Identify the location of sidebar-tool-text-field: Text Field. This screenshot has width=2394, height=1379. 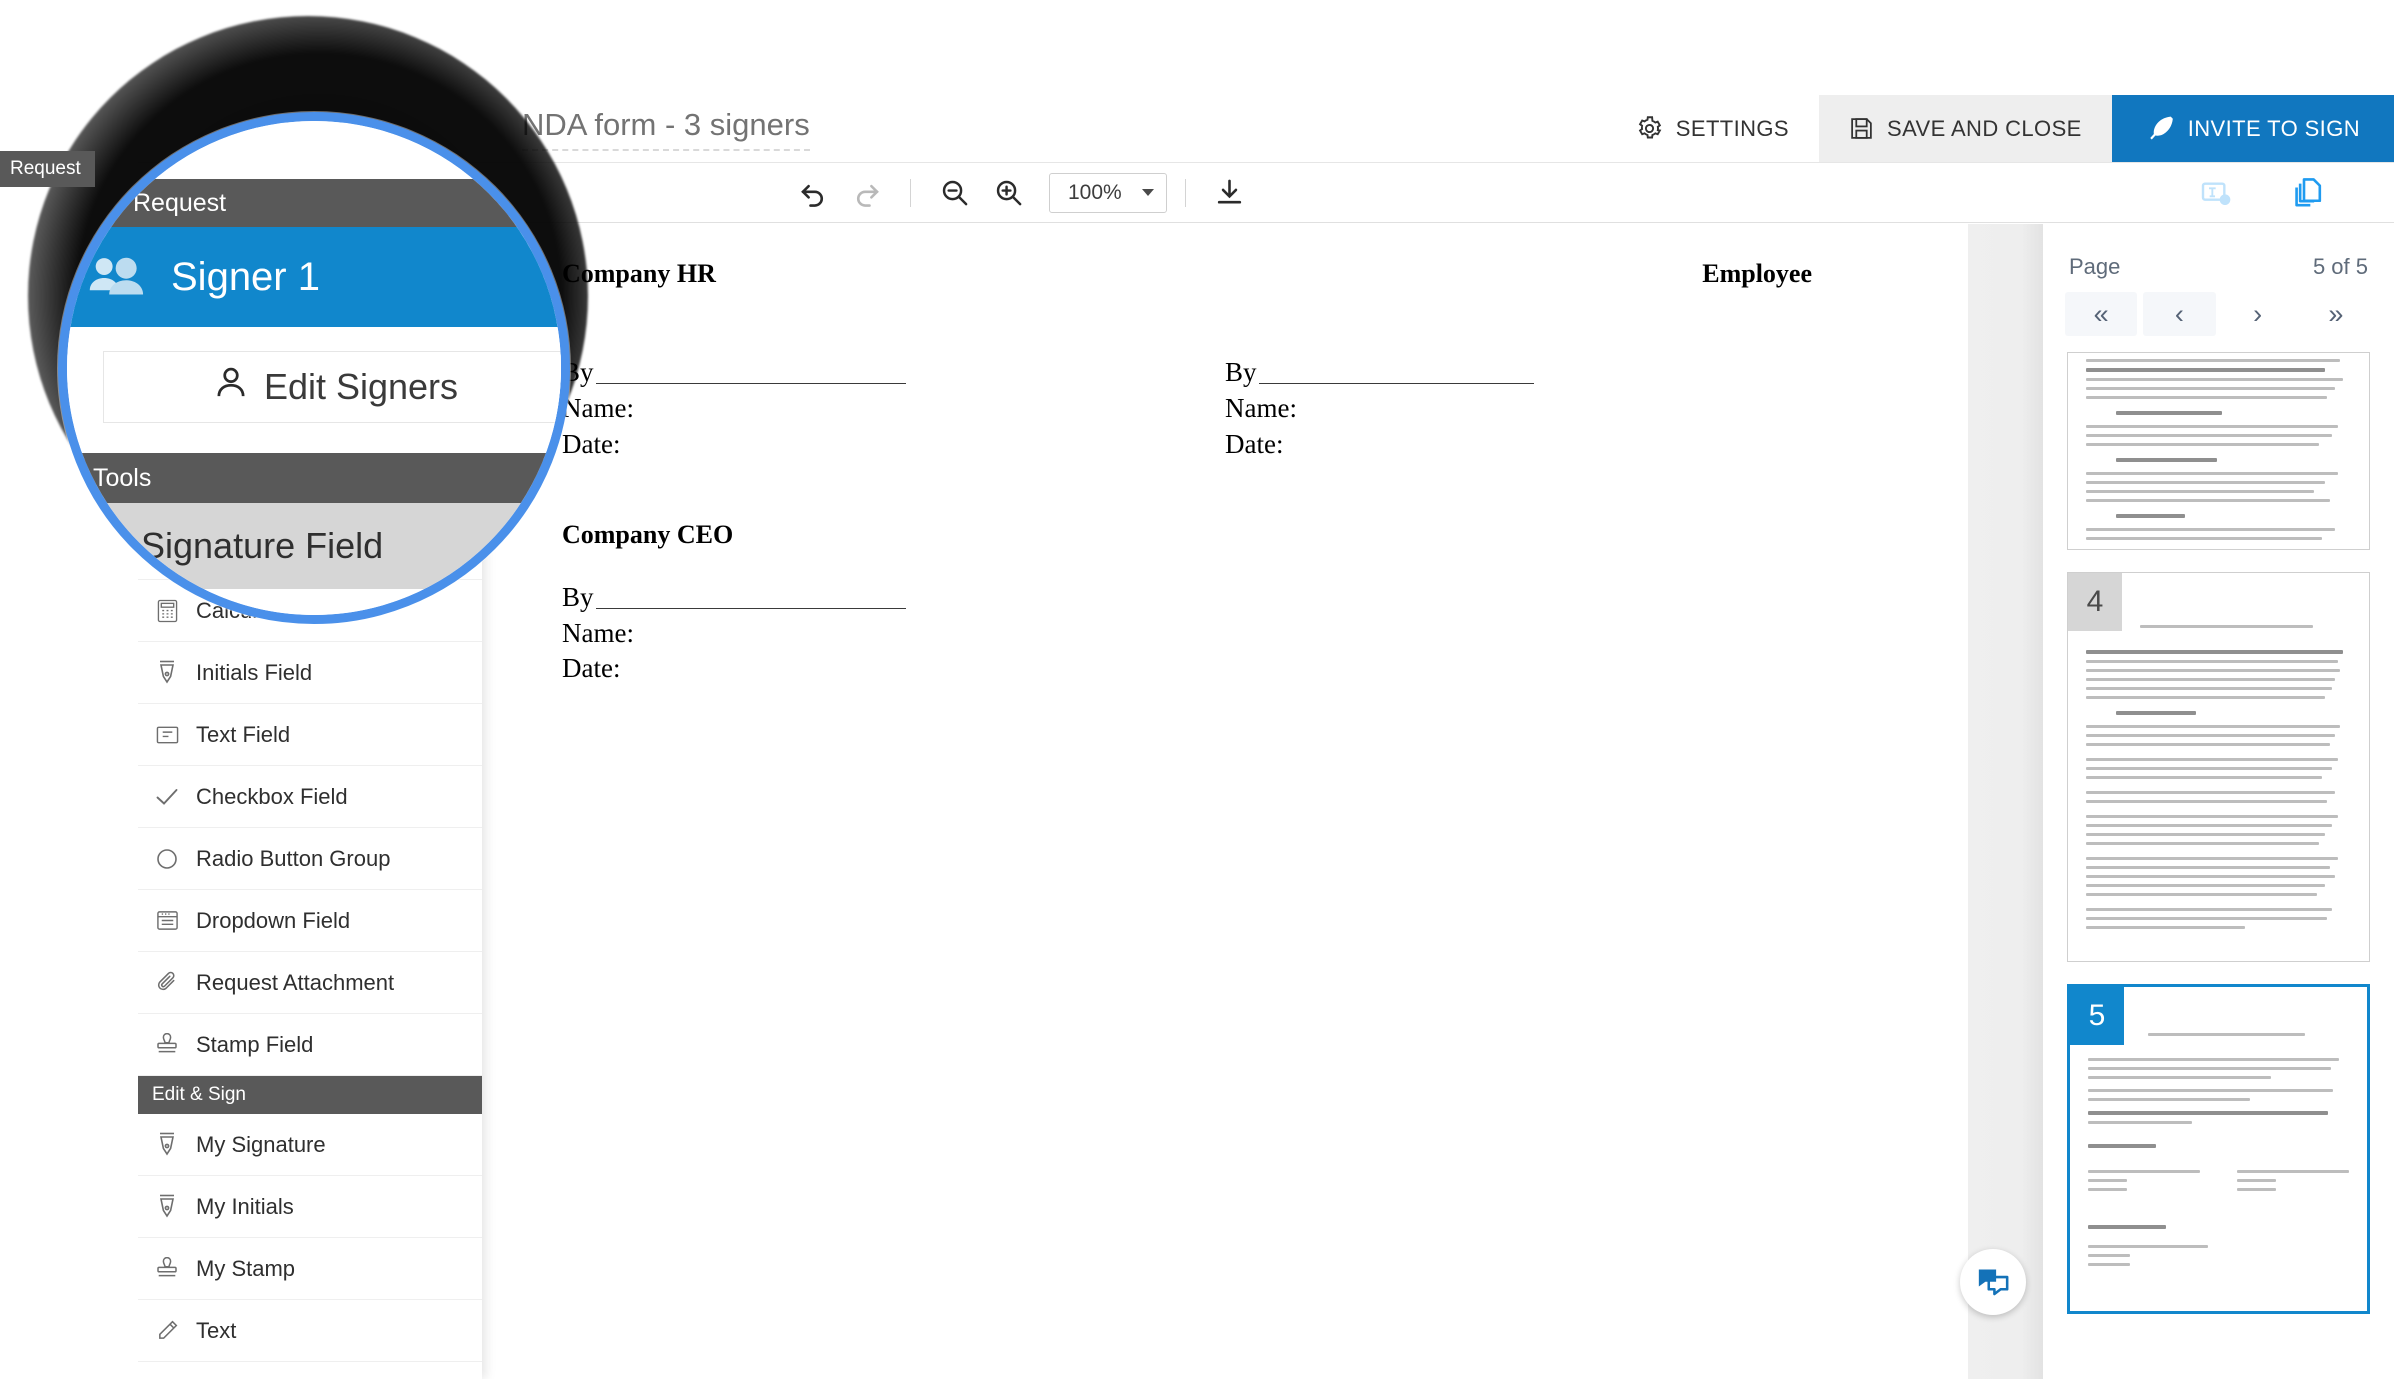
(310, 735).